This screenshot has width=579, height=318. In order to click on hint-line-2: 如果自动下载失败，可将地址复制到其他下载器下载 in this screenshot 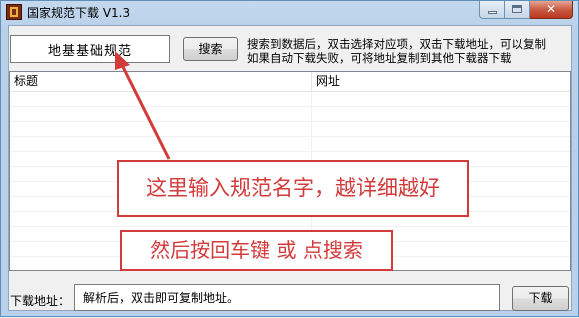, I will do `click(379, 58)`.